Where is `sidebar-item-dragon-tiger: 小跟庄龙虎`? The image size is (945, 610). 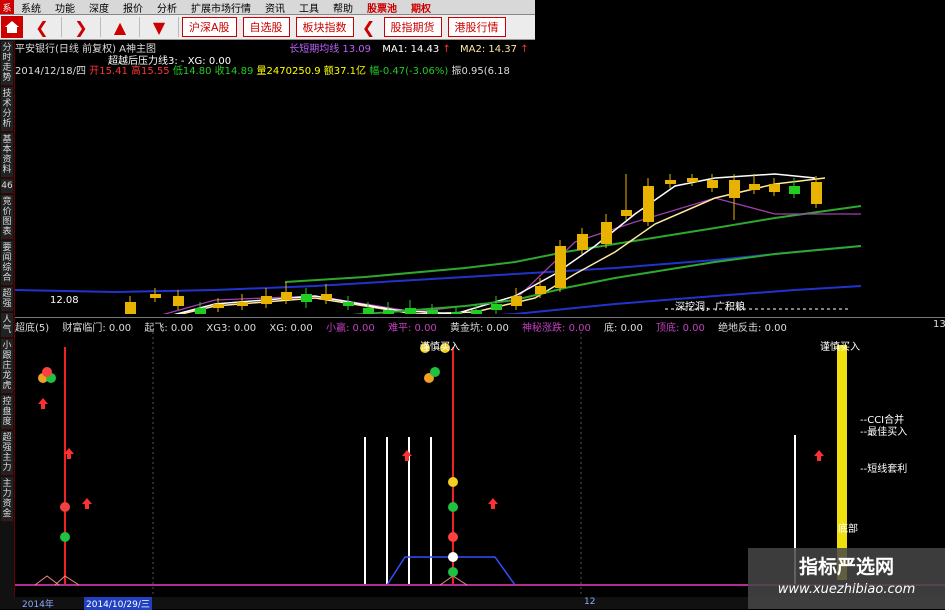 sidebar-item-dragon-tiger: 小跟庄龙虎 is located at coordinates (7, 366).